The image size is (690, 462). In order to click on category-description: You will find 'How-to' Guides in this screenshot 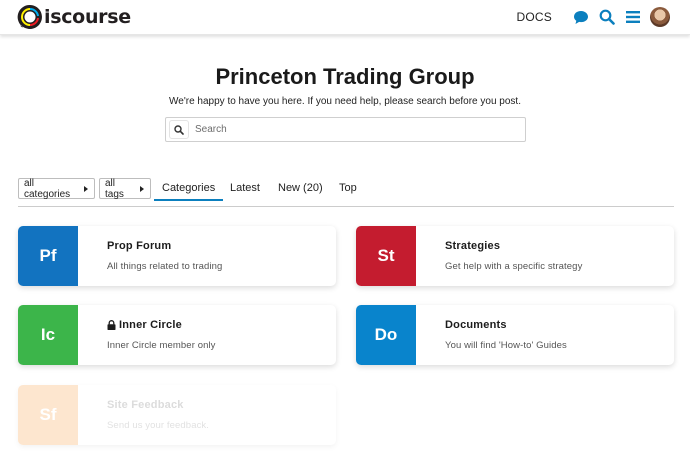, I will do `click(506, 345)`.